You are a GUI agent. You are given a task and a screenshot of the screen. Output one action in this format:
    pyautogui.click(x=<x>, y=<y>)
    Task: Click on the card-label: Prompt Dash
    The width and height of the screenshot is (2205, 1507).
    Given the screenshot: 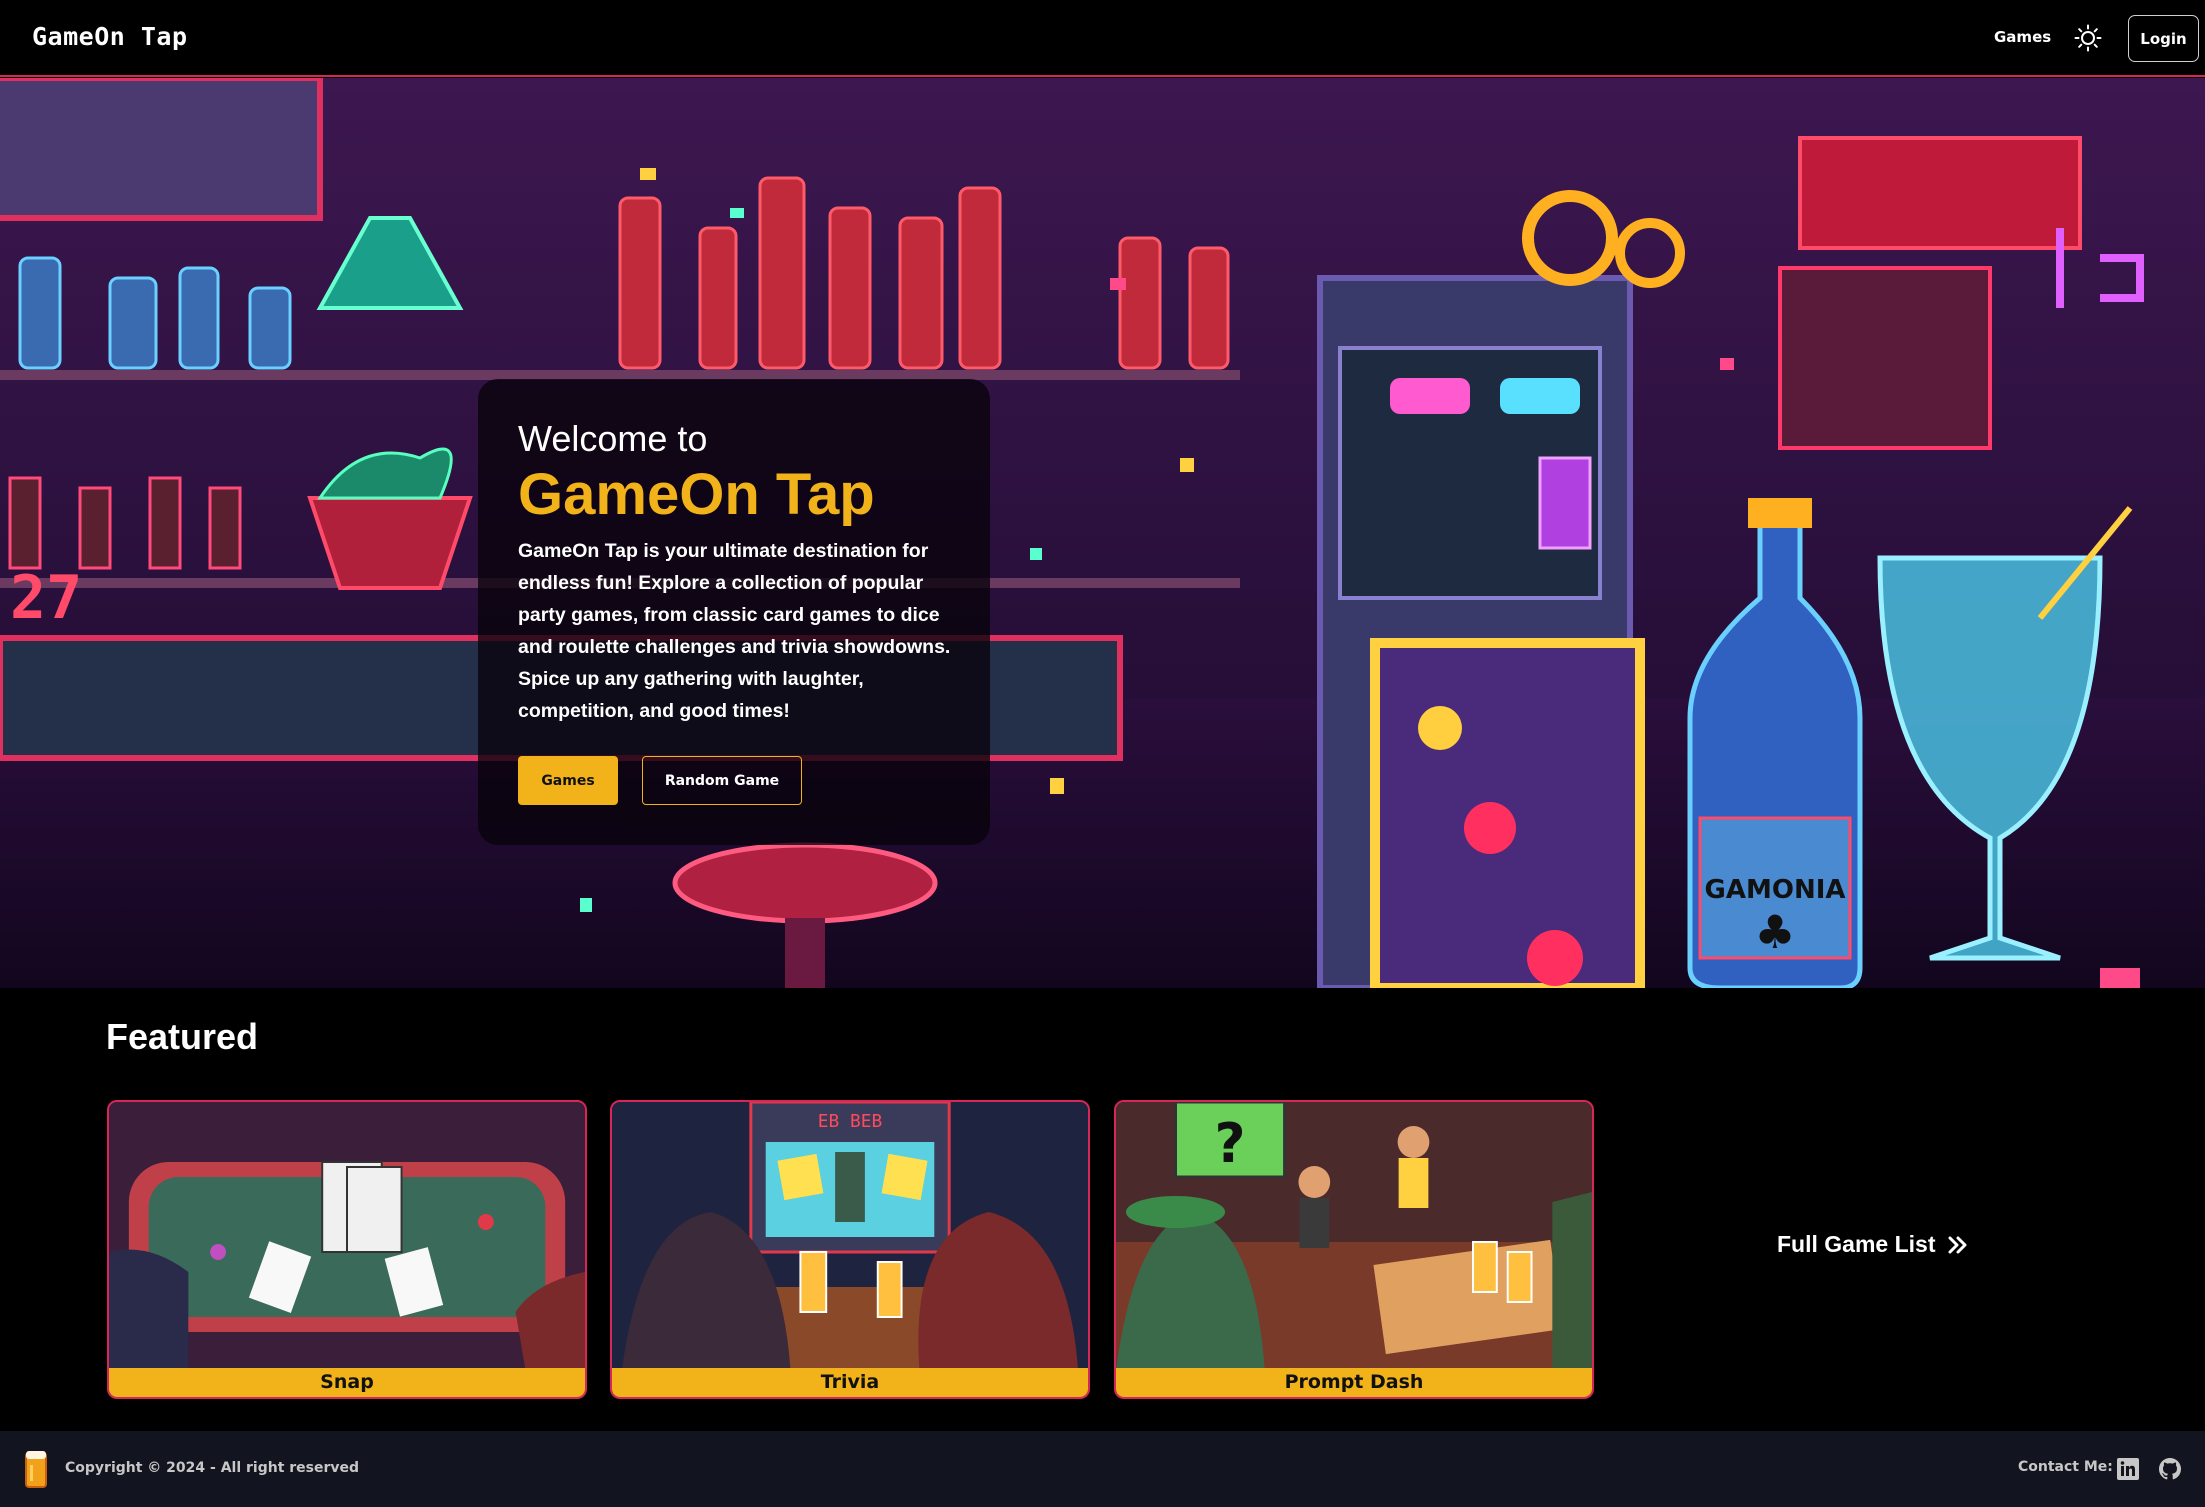 What is the action you would take?
    pyautogui.click(x=1354, y=1382)
    